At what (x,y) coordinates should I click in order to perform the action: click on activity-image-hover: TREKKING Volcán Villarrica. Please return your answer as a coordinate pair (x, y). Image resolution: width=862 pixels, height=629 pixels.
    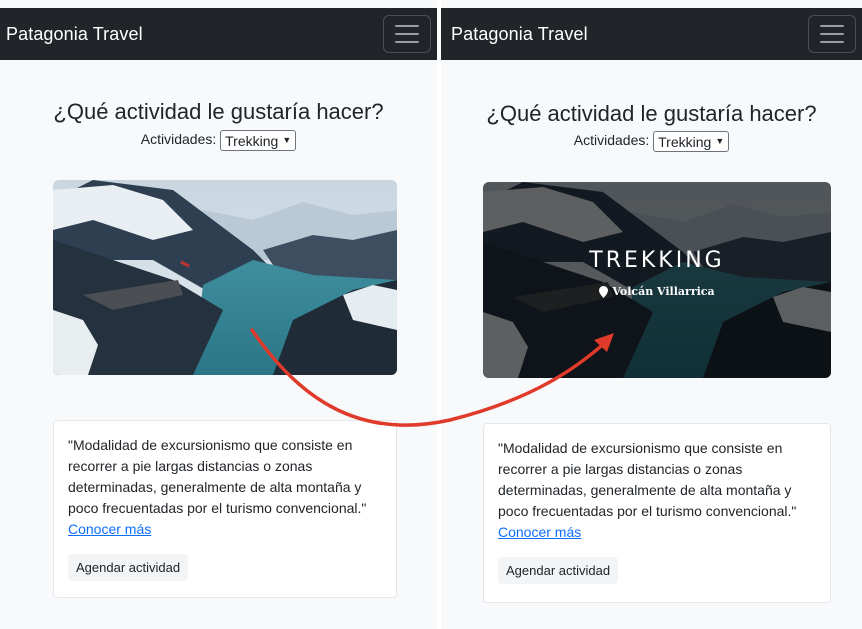
    Looking at the image, I should click on (657, 280).